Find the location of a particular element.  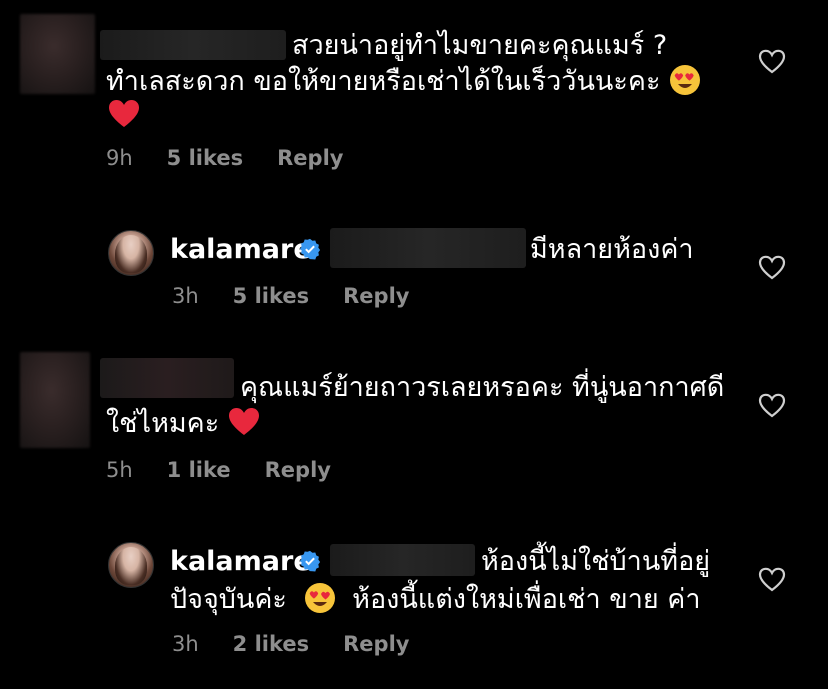

reply-likes: 5 likes is located at coordinates (271, 296).